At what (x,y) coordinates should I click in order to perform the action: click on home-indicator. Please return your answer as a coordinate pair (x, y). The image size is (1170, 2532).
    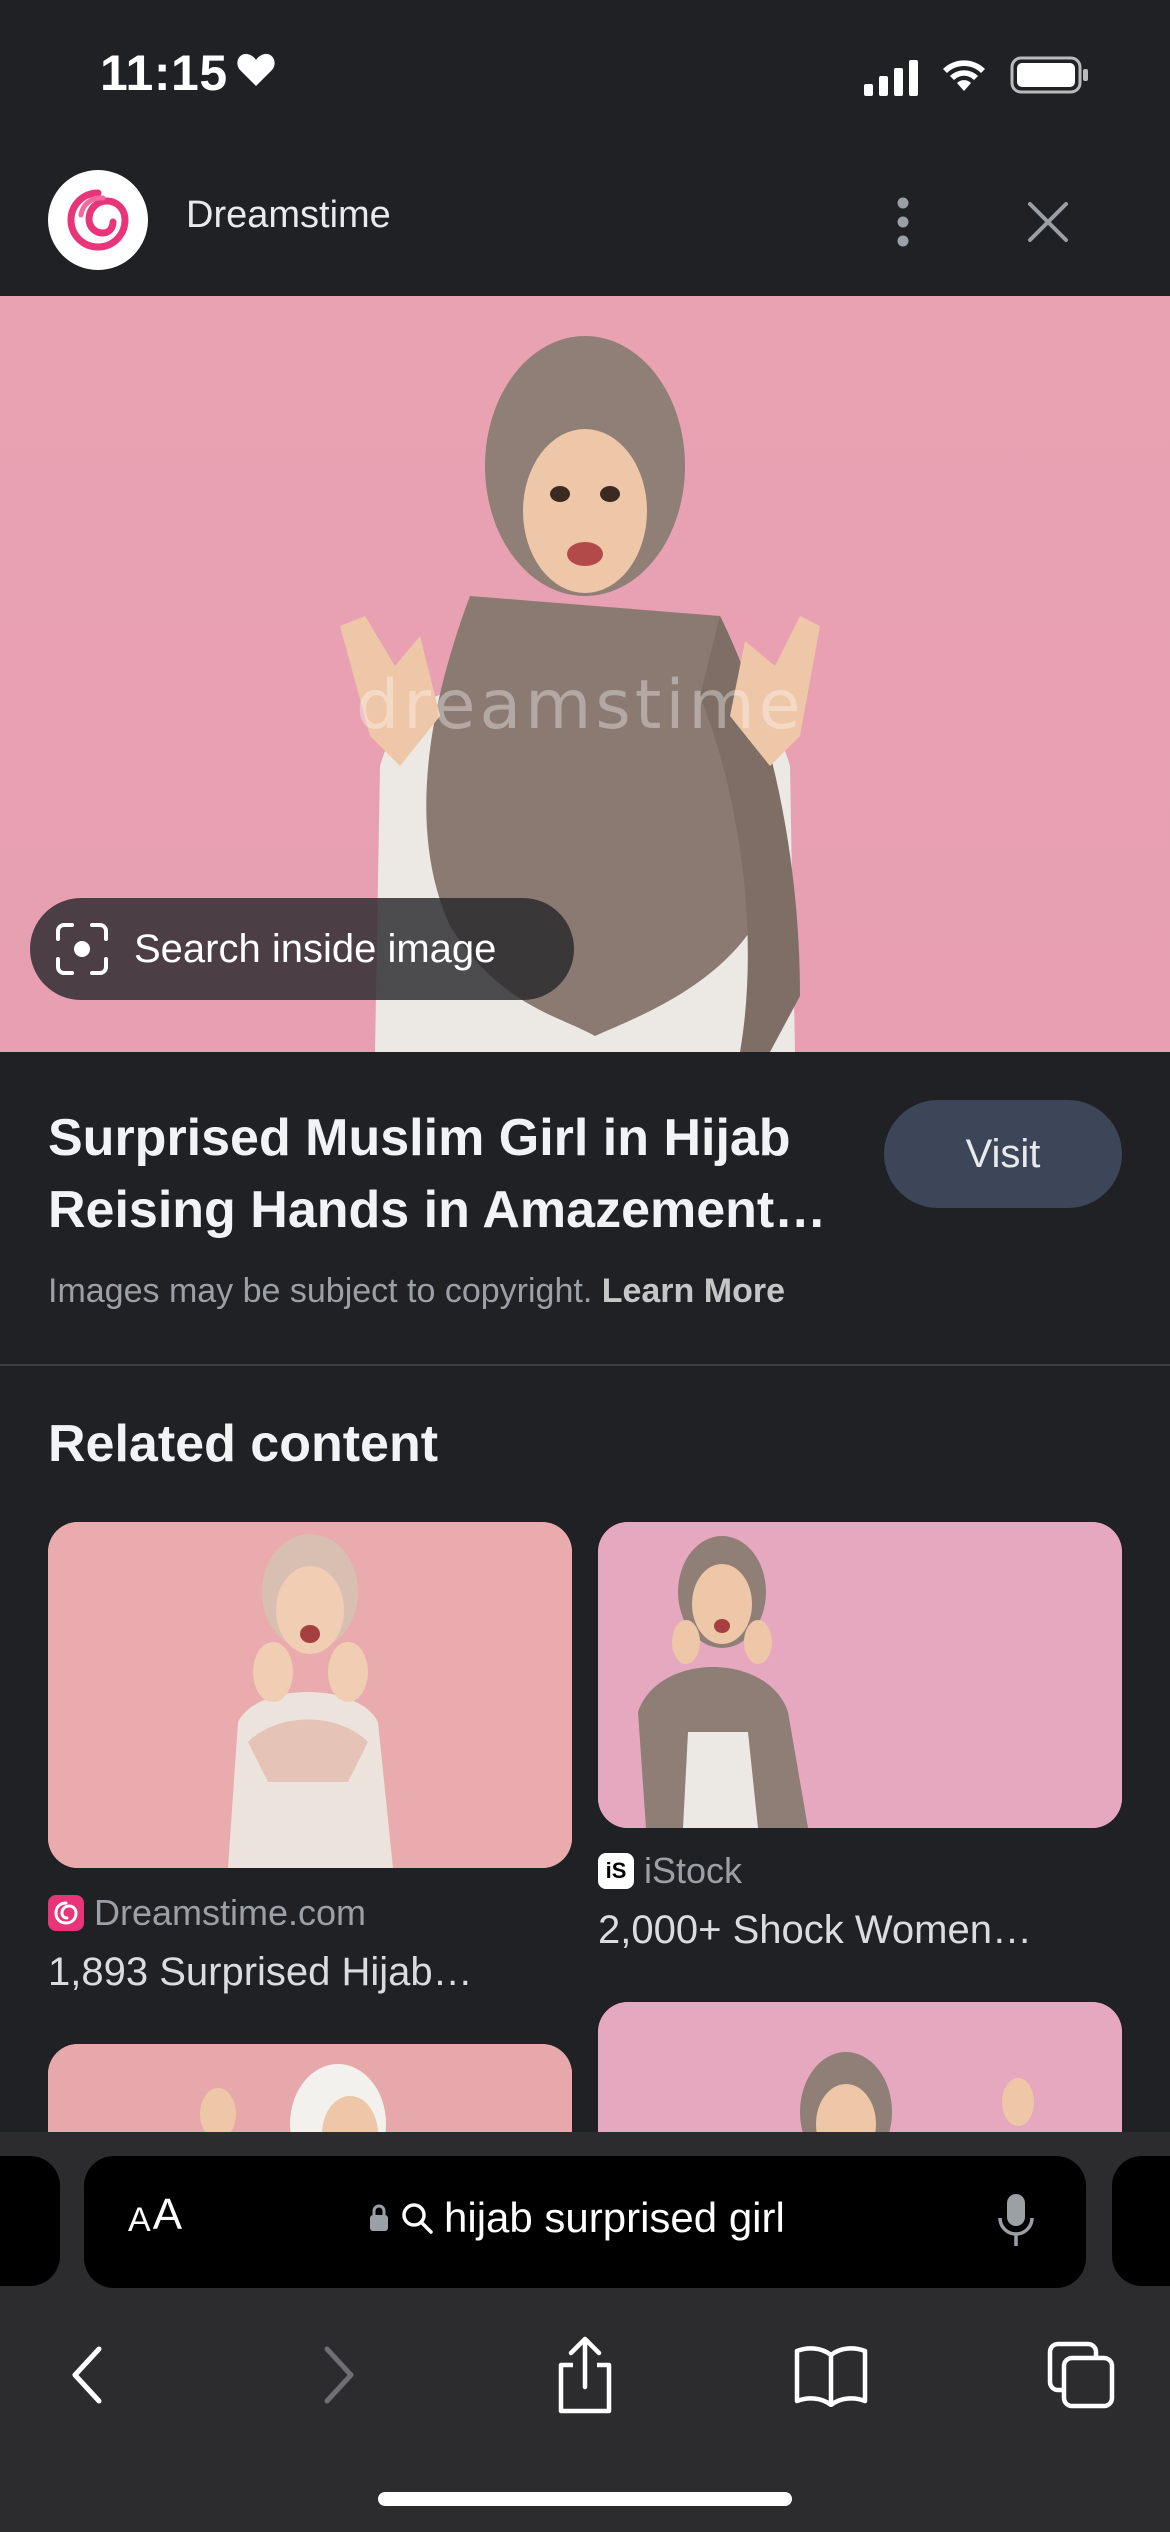
    Looking at the image, I should click on (585, 2499).